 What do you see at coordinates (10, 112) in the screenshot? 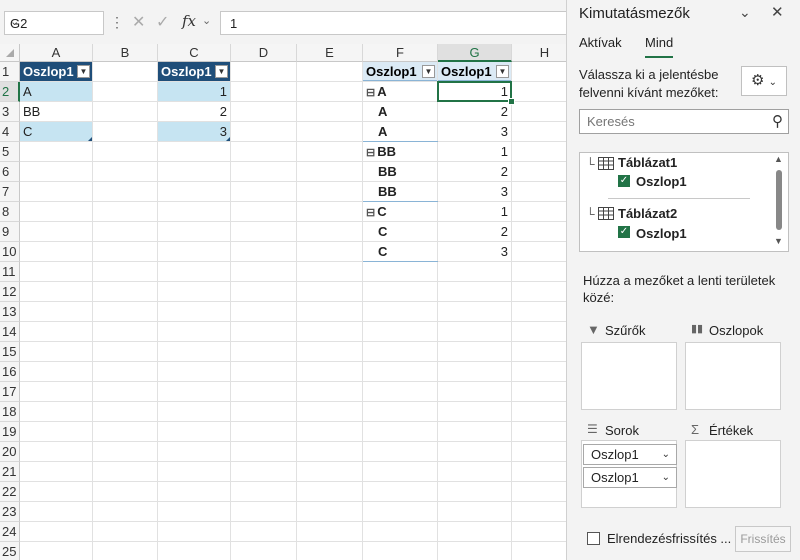
I see `row-header: 3` at bounding box center [10, 112].